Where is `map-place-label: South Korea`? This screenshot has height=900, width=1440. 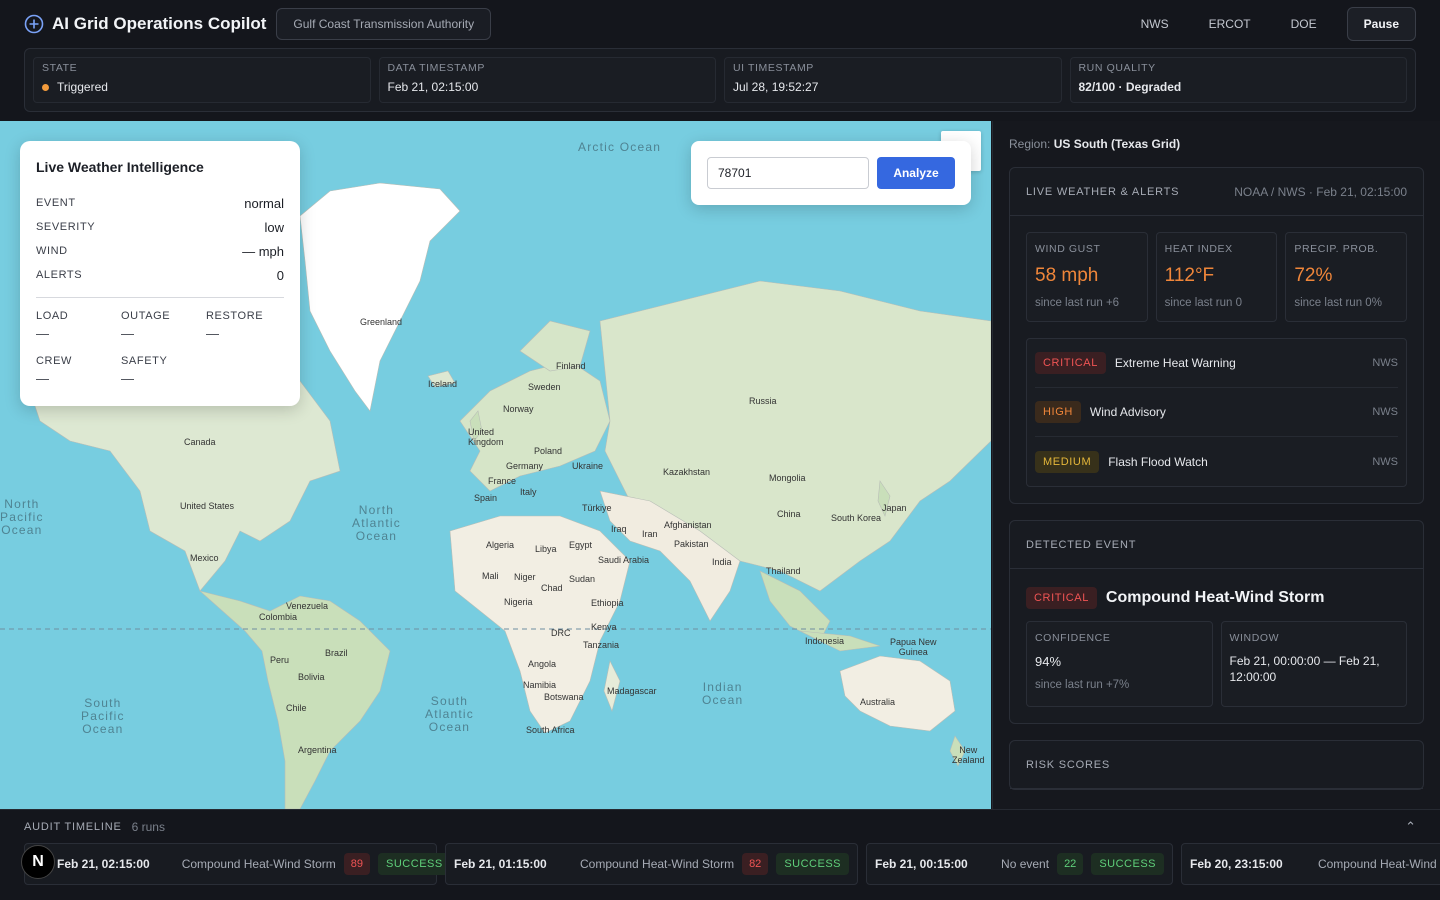
map-place-label: South Korea is located at coordinates (856, 518).